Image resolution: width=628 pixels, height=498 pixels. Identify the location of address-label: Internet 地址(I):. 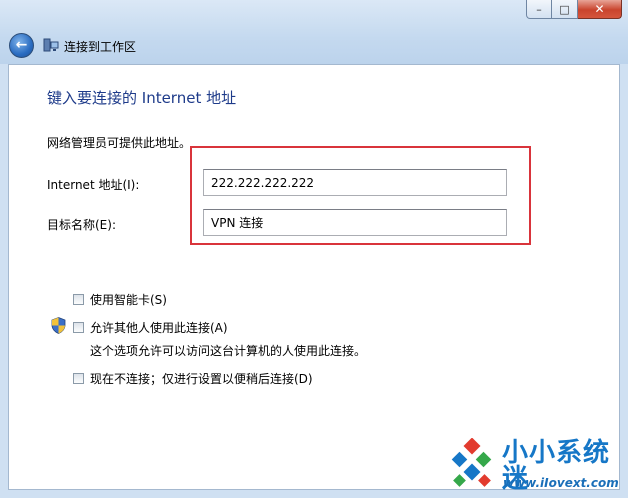
(93, 185).